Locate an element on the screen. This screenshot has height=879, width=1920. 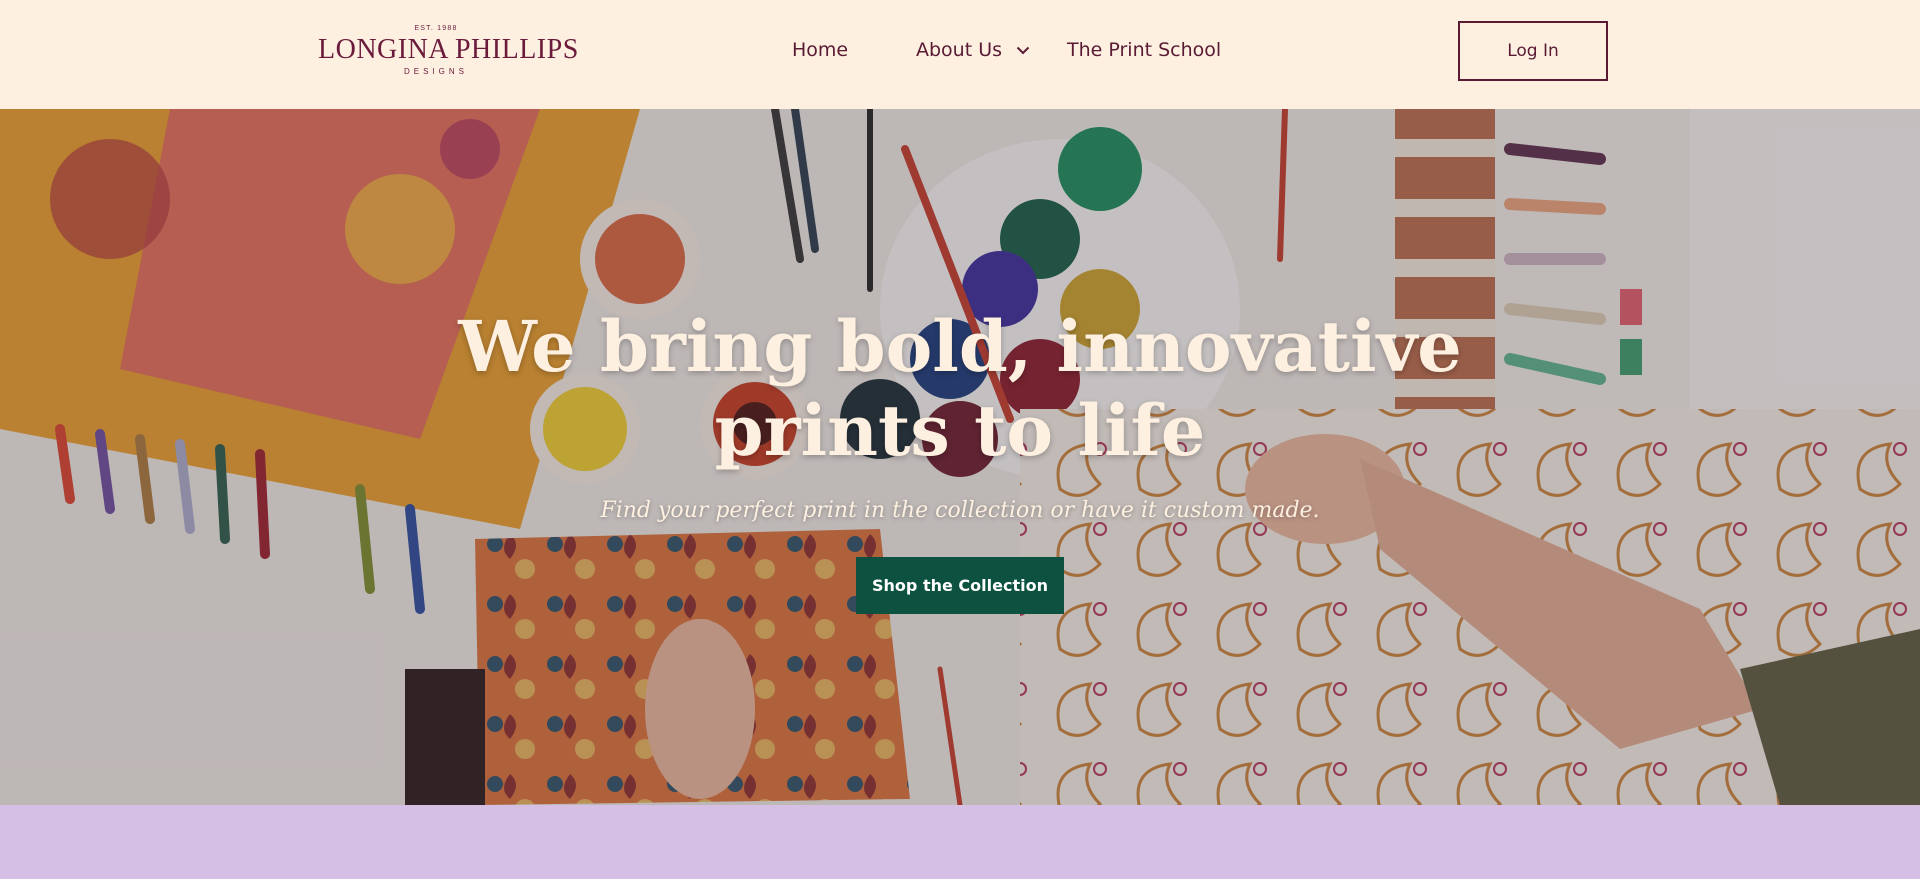
logo-est: EST. 1988 is located at coordinates (436, 28).